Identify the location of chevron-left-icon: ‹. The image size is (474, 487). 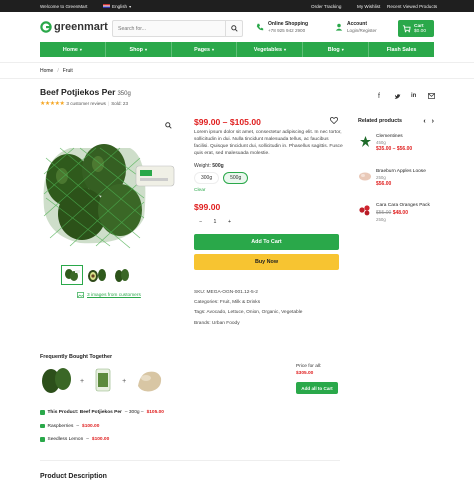
(424, 121).